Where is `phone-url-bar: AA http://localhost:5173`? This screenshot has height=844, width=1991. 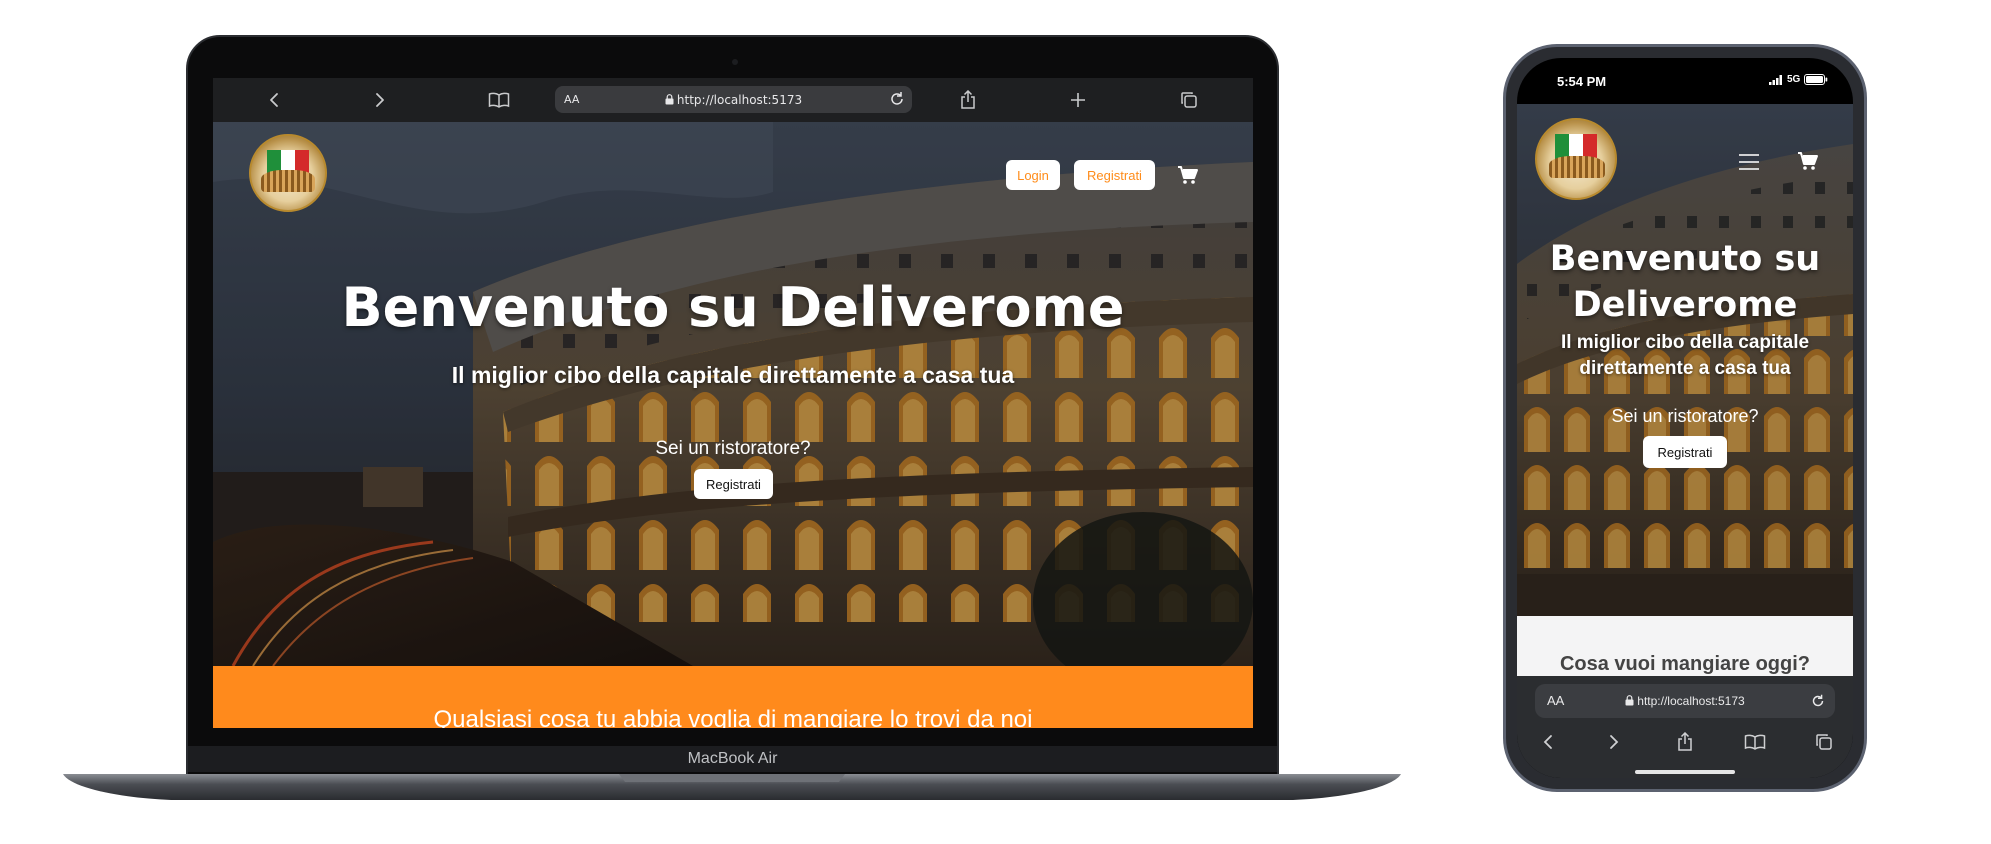 phone-url-bar: AA http://localhost:5173 is located at coordinates (1685, 701).